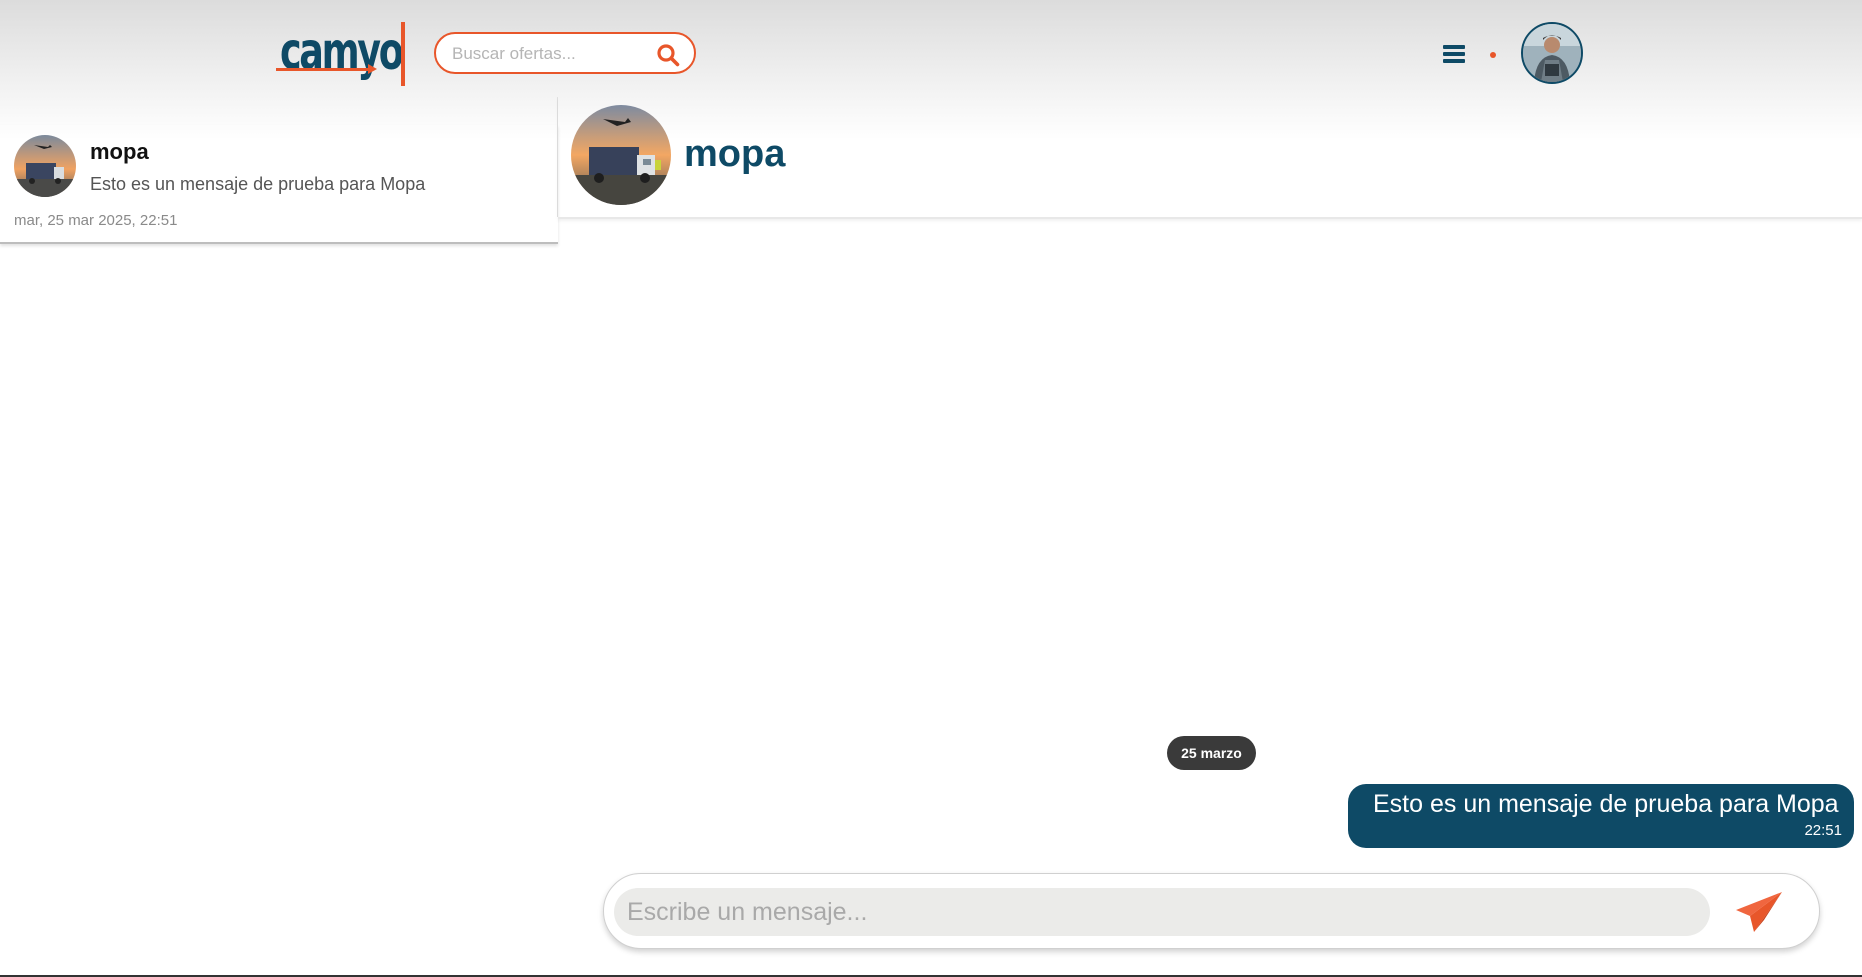 The height and width of the screenshot is (977, 1862). Describe the element at coordinates (668, 55) in the screenshot. I see `search-icon` at that location.